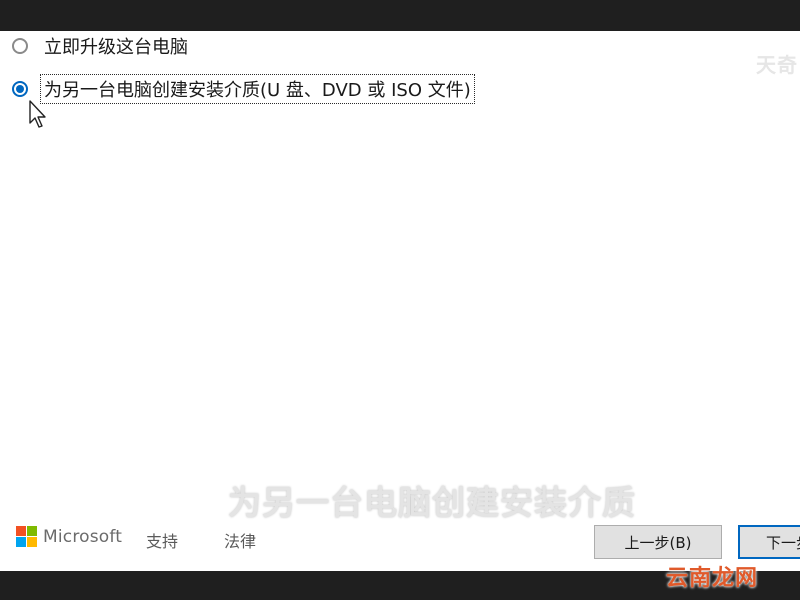 This screenshot has width=800, height=600. Describe the element at coordinates (32, 531) in the screenshot. I see `logo-square-green` at that location.